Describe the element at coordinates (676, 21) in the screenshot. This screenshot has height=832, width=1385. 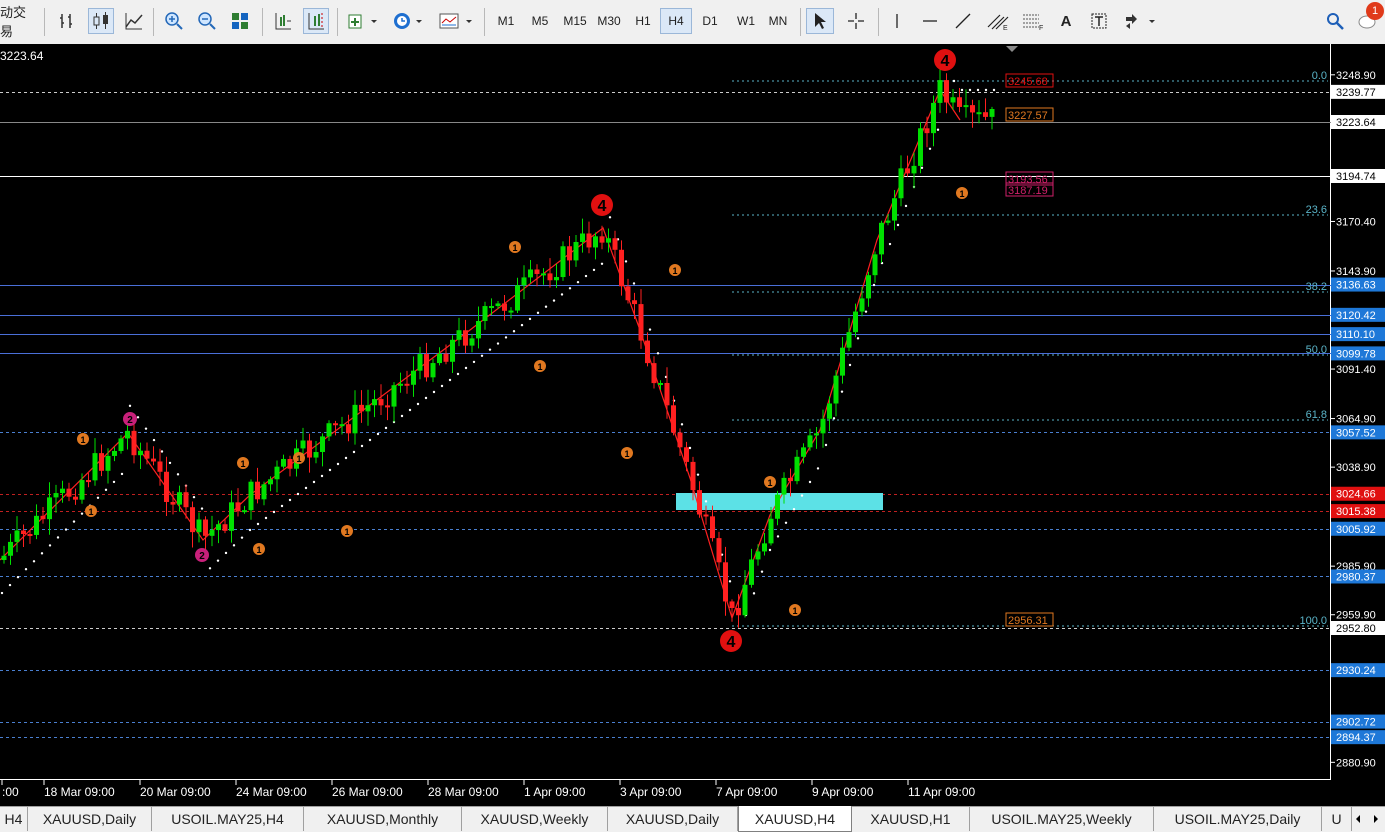
I see `timeframe-h4: H4` at that location.